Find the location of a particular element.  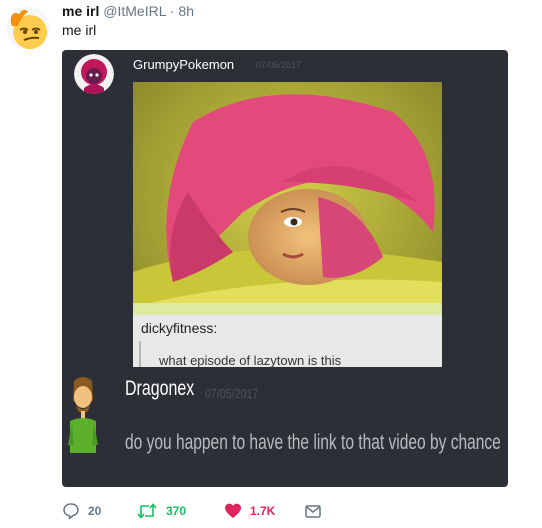

envelope-icon is located at coordinates (313, 511).